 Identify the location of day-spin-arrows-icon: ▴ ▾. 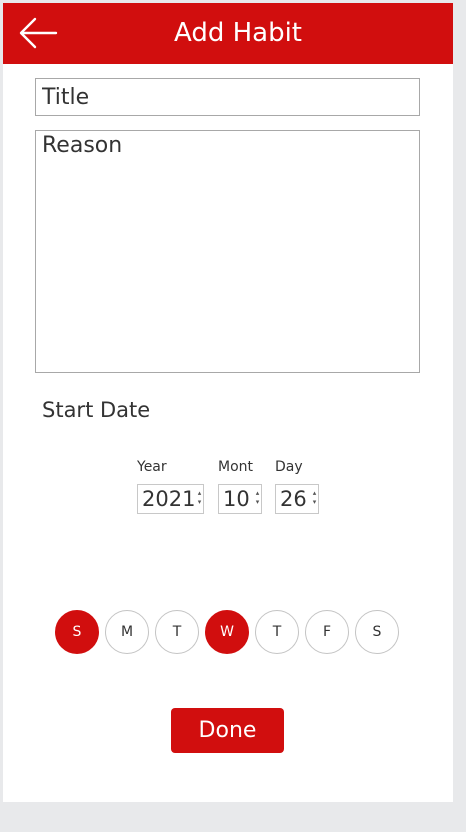
(314, 499).